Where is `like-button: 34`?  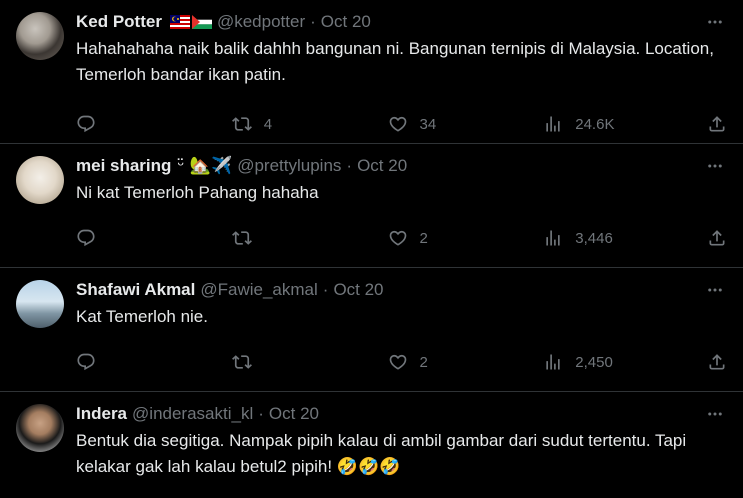
like-button: 34 is located at coordinates (466, 124).